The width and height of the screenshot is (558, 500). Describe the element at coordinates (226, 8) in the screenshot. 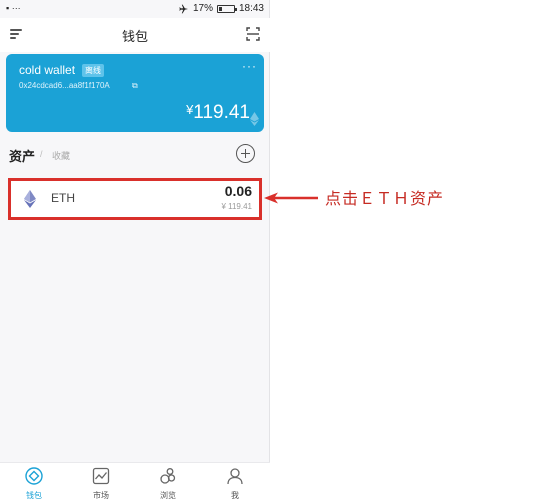

I see `battery-icon` at that location.